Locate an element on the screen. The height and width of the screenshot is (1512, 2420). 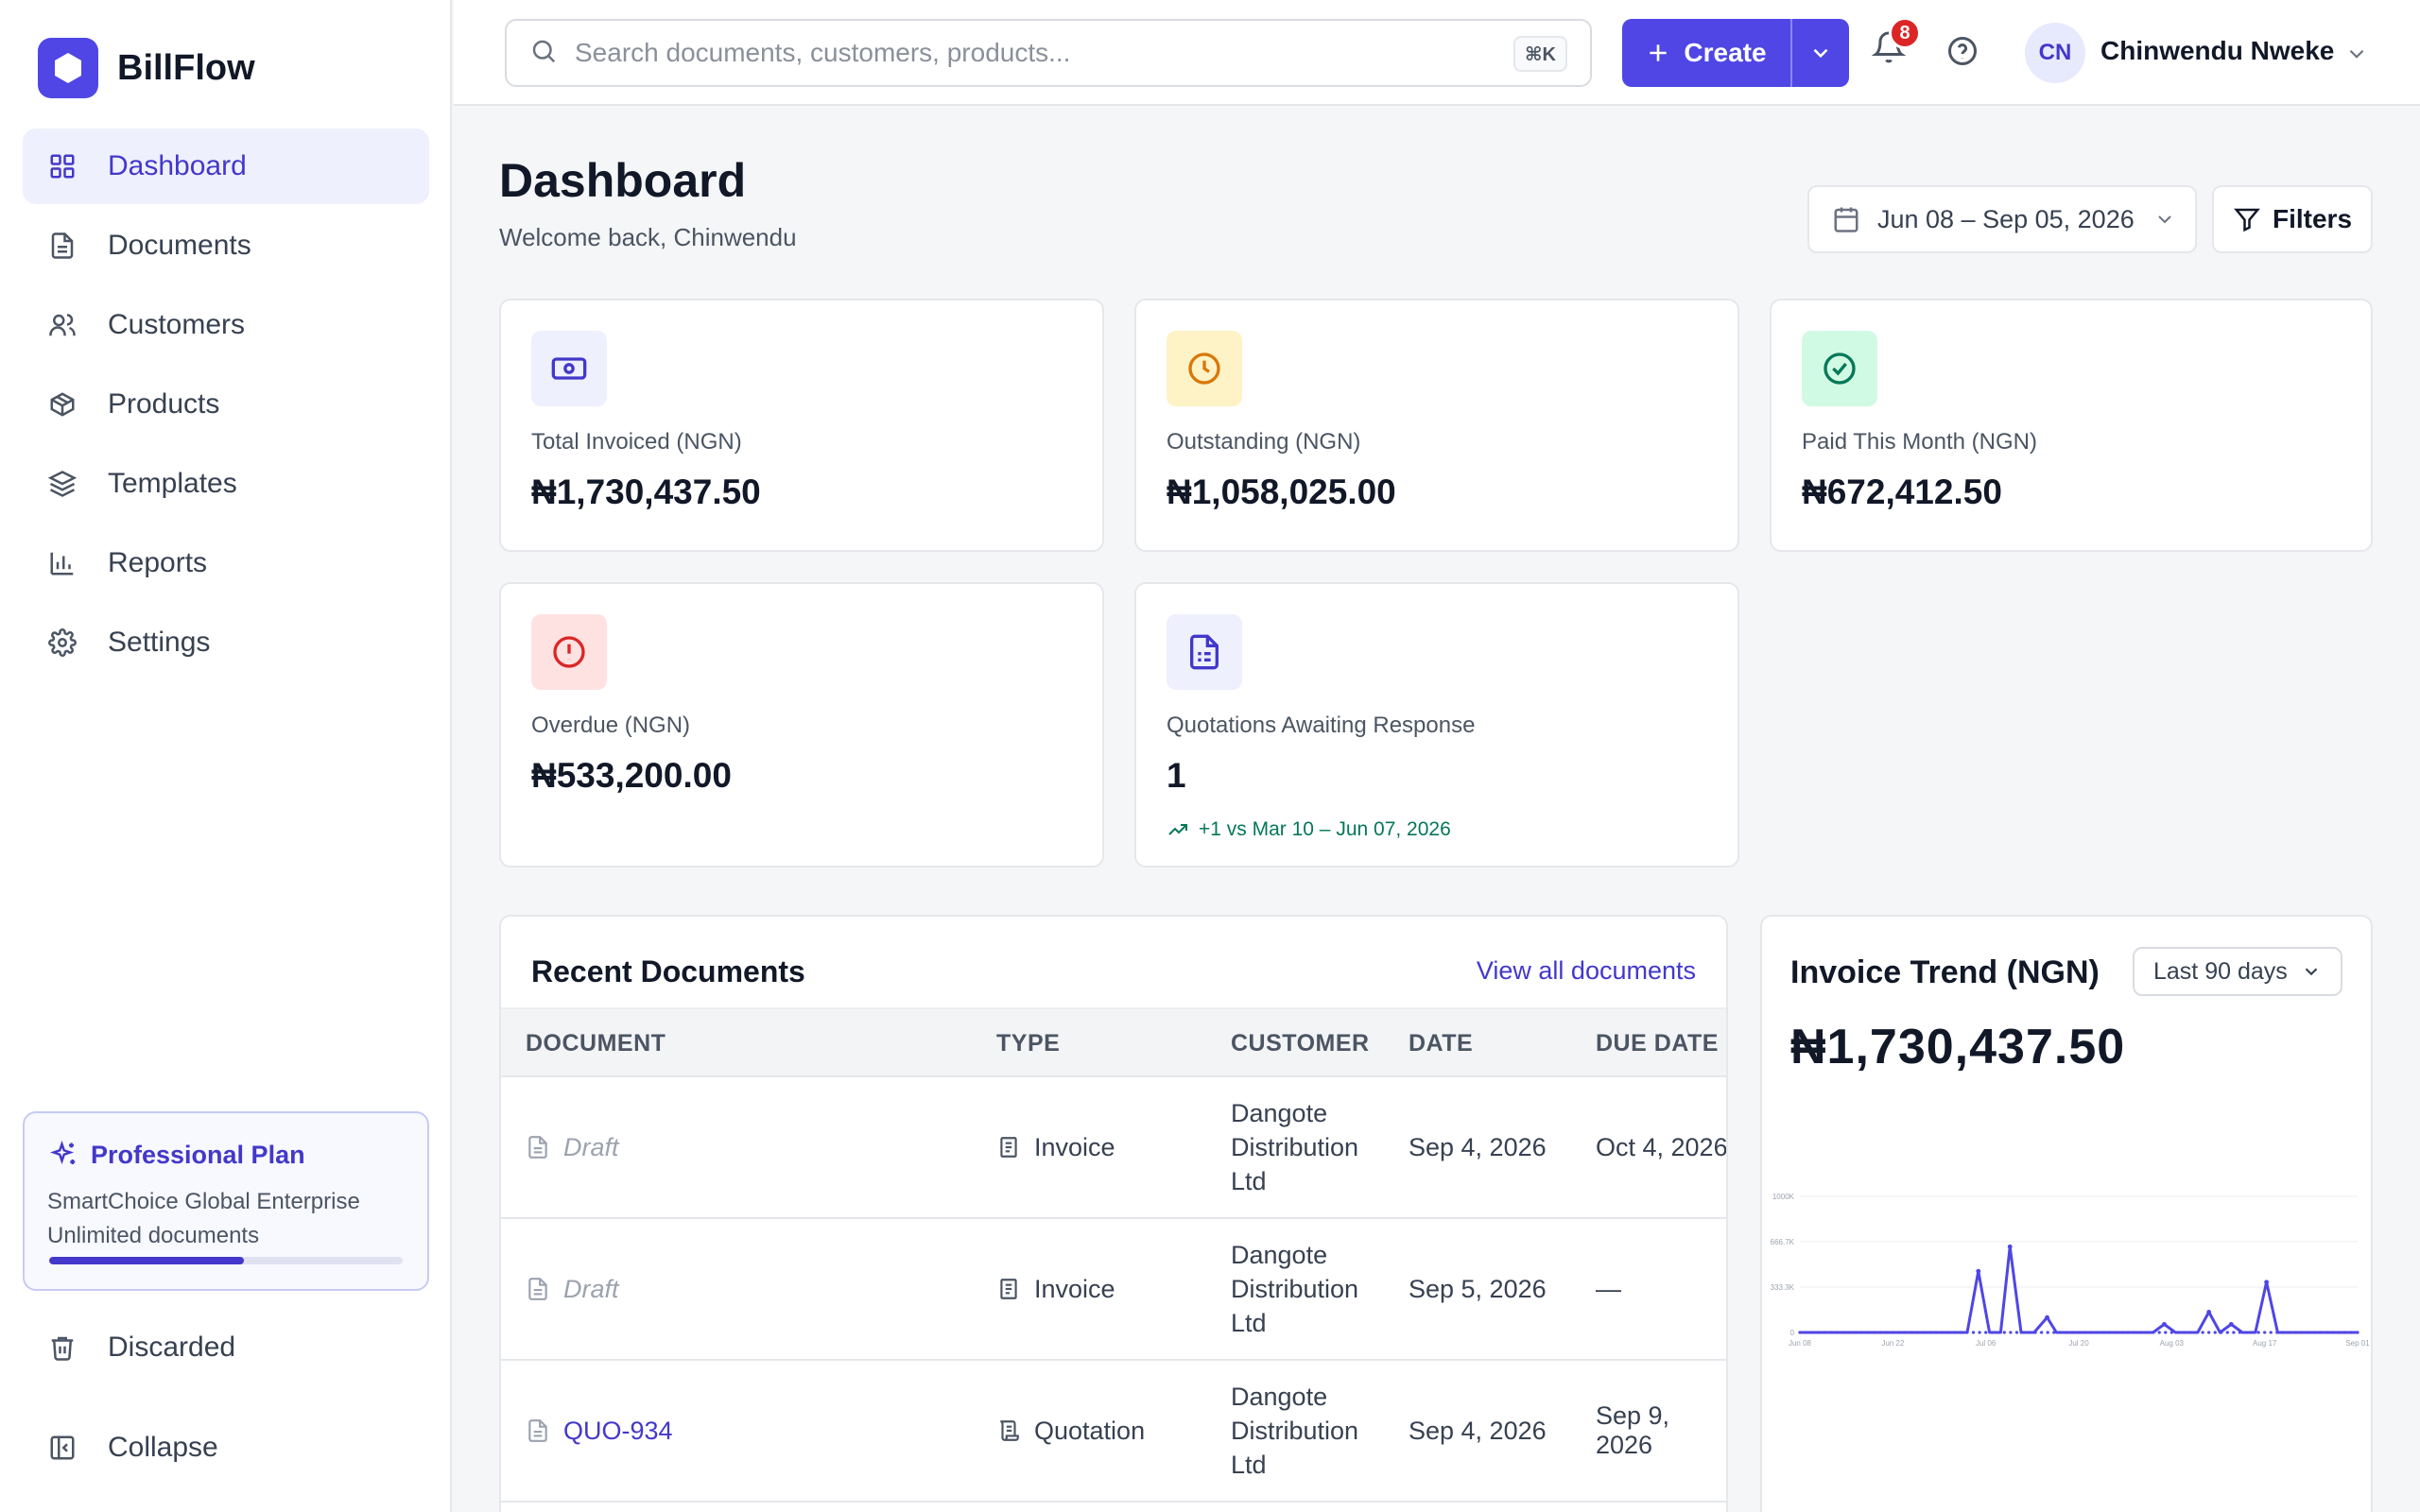
discarded-link: Discarded is located at coordinates (140, 1348).